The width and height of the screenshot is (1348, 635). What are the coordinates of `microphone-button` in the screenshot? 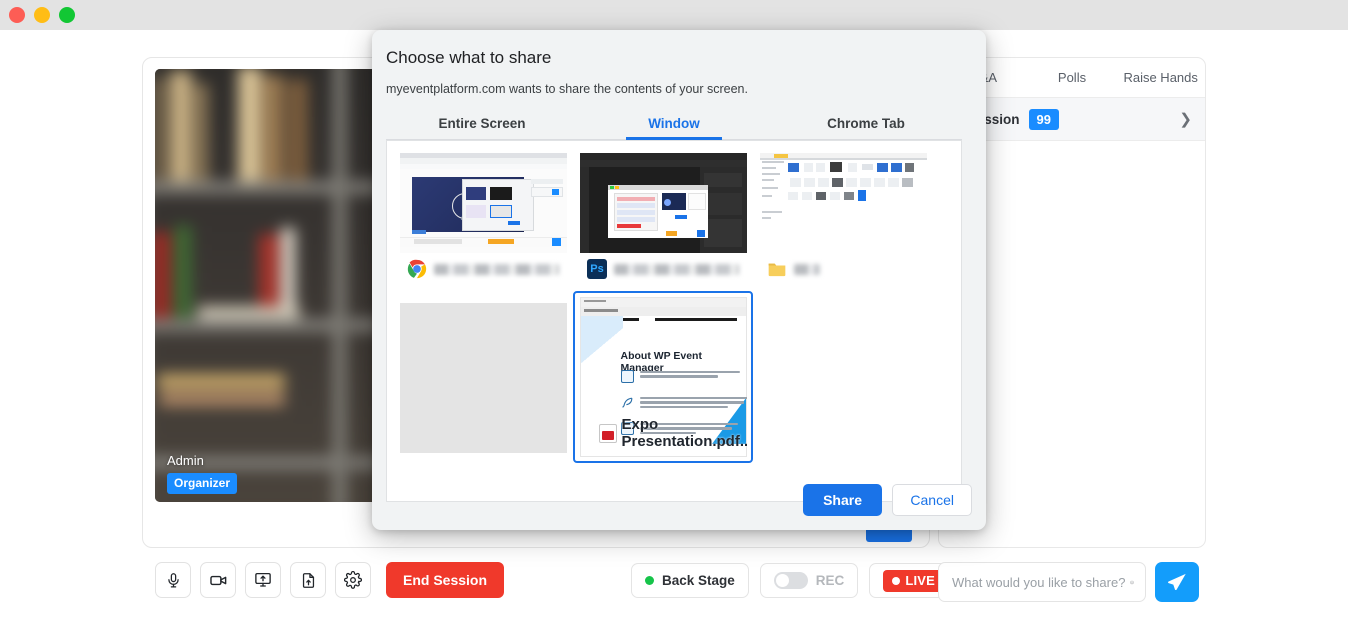 It's located at (173, 580).